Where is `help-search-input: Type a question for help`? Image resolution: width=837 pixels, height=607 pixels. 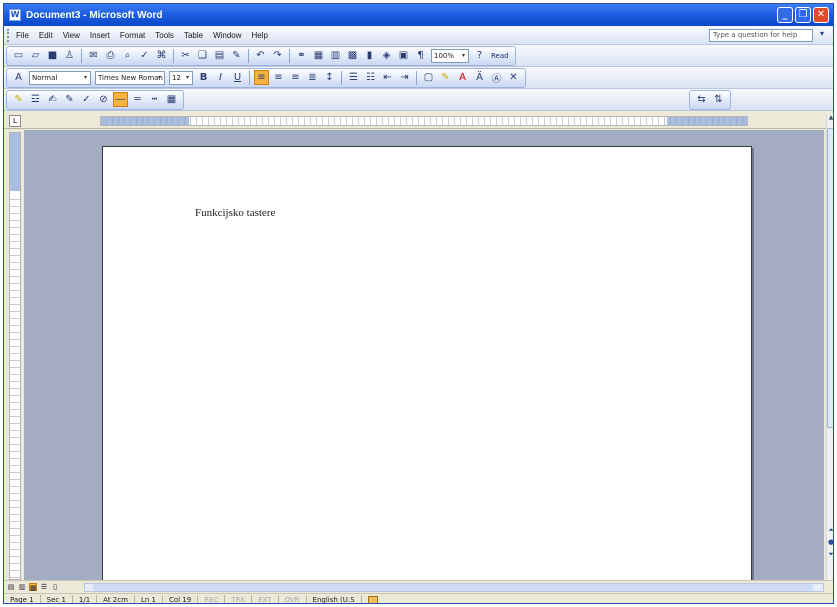
help-search-input: Type a question for help is located at coordinates (761, 35).